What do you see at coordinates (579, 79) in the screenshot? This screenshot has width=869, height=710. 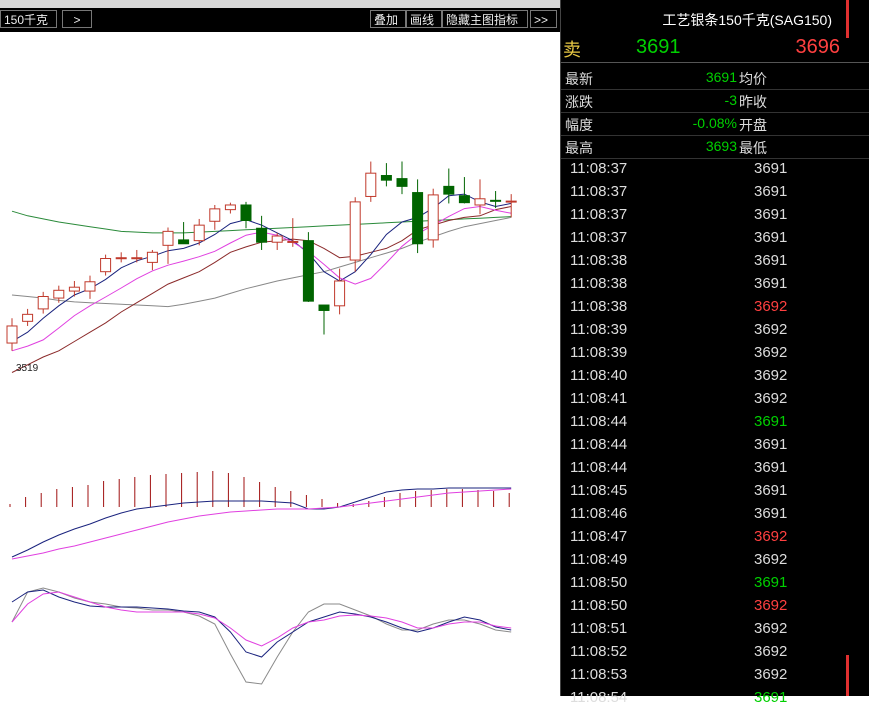 I see `quote-label: 最新` at bounding box center [579, 79].